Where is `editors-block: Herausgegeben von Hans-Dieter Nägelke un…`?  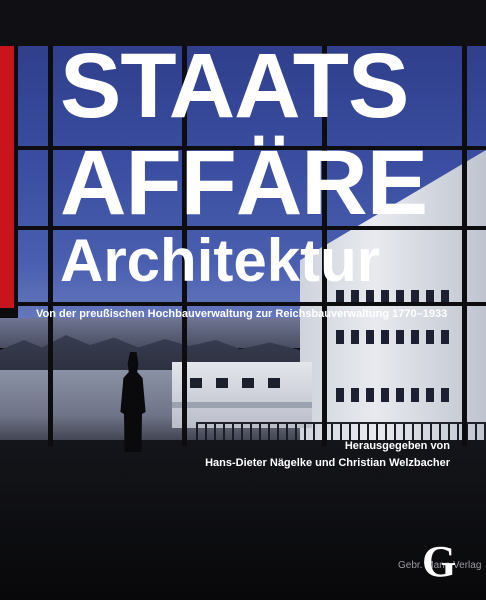
editors-block: Herausgegeben von Hans-Dieter Nägelke un… is located at coordinates (327, 455).